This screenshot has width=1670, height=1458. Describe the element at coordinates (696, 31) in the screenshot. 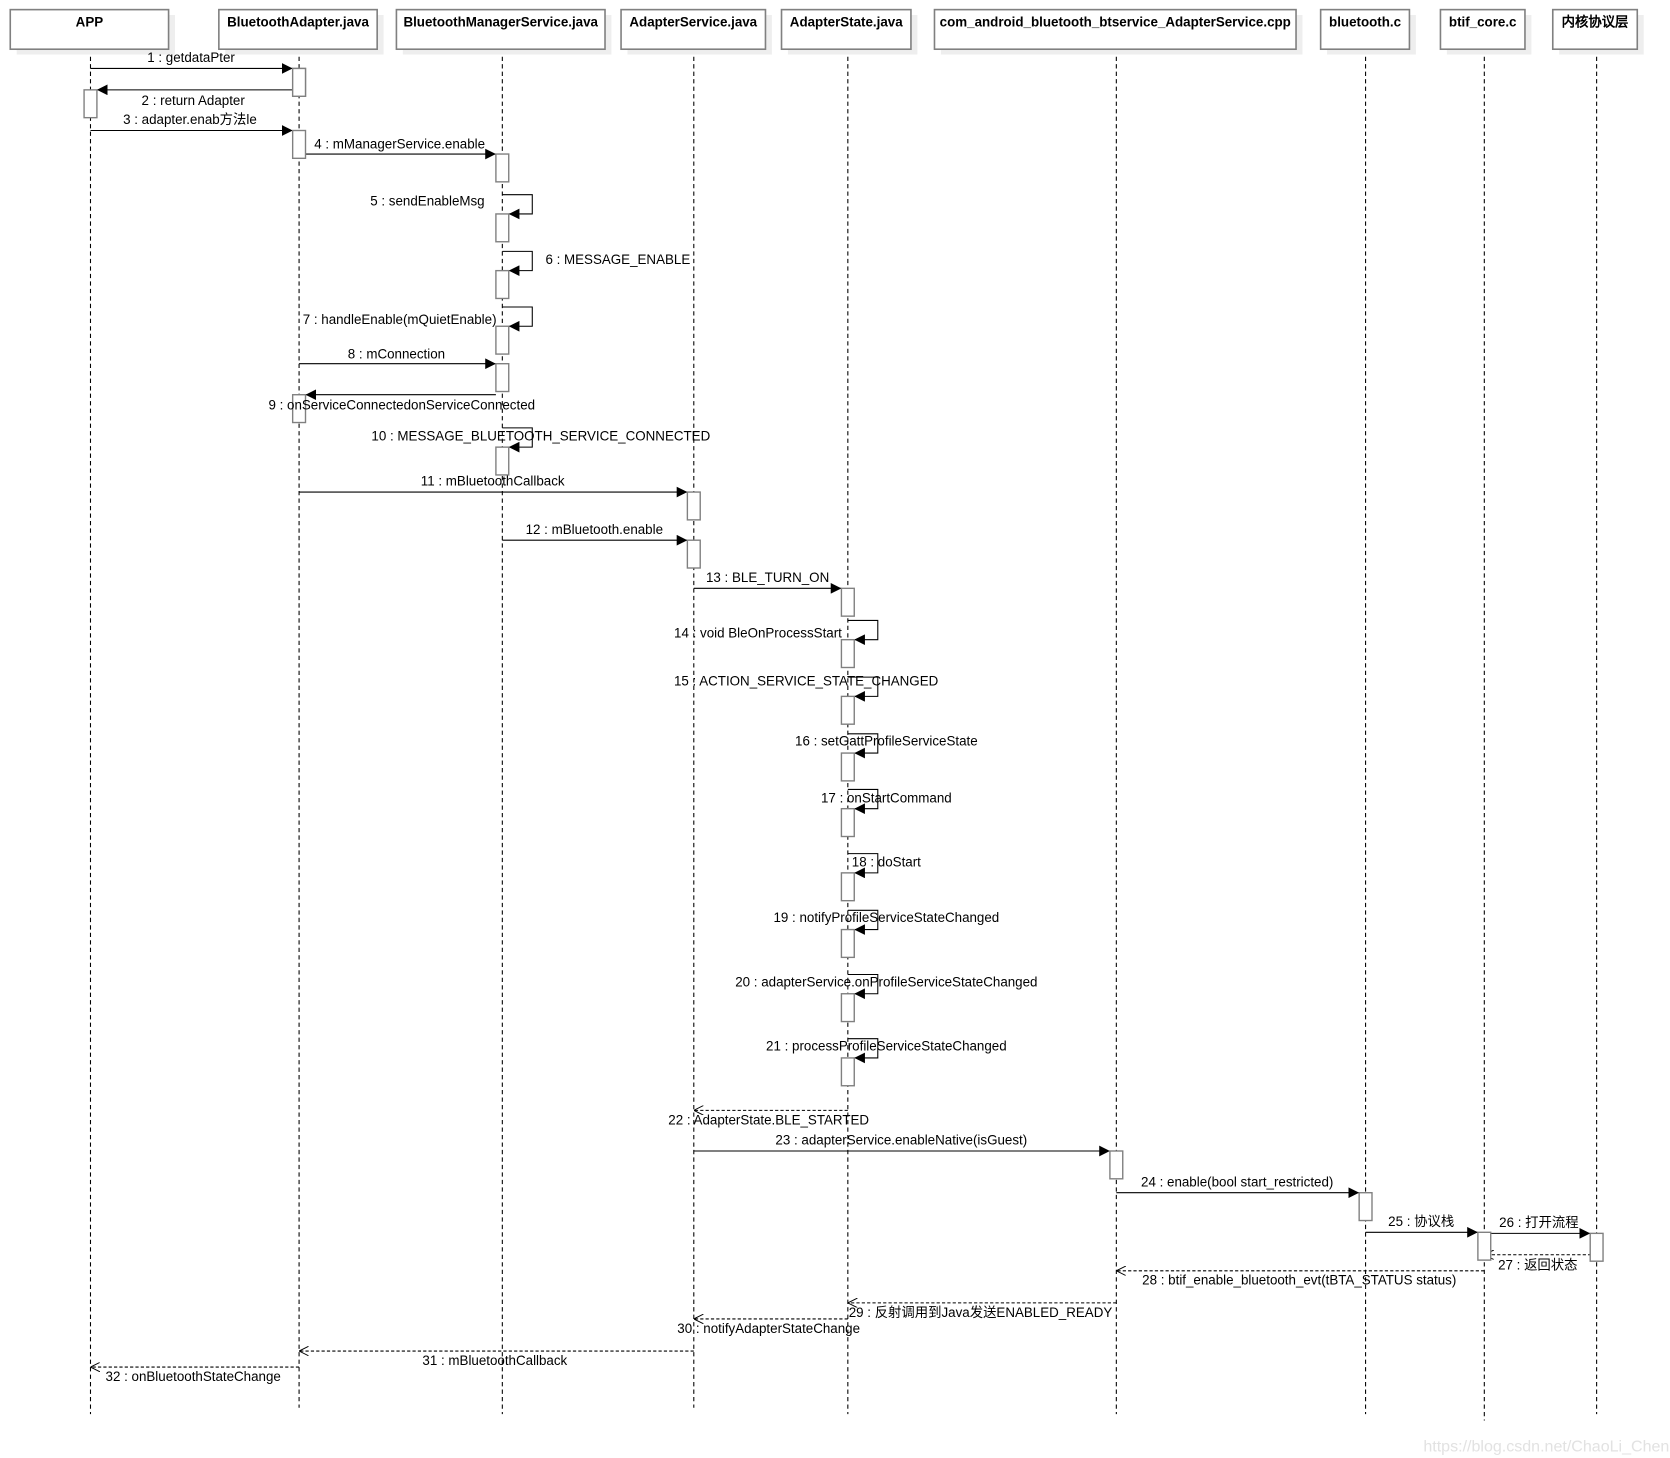

I see `participant: AdapterService.java` at that location.